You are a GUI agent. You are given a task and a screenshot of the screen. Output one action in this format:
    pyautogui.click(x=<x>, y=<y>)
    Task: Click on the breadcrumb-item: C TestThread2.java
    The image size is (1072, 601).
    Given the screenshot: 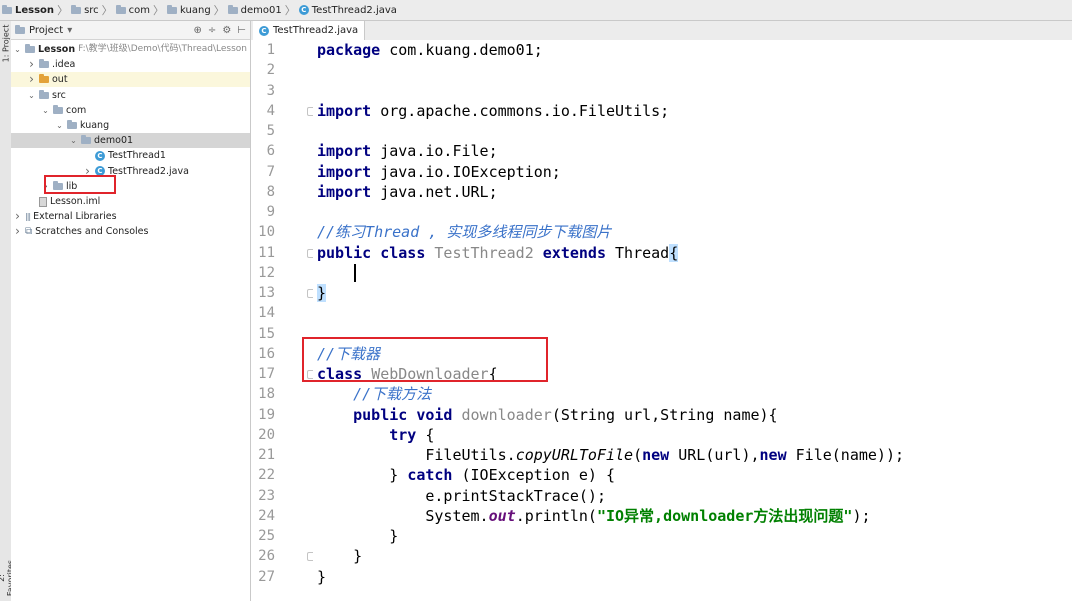 What is the action you would take?
    pyautogui.click(x=347, y=10)
    